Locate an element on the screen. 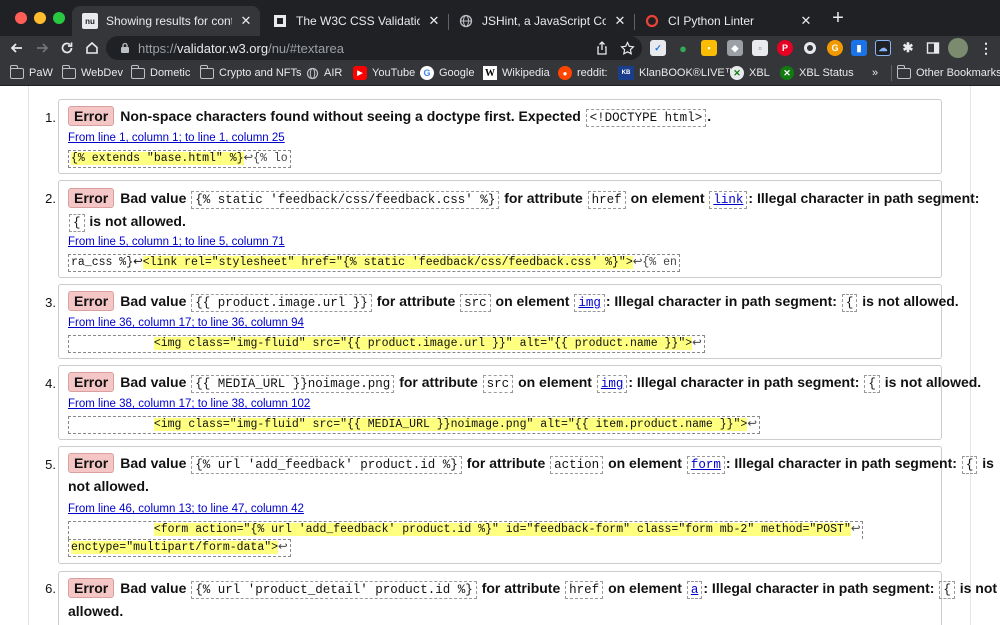 The image size is (1000, 625). extension-blue-icon: ▮ is located at coordinates (859, 48).